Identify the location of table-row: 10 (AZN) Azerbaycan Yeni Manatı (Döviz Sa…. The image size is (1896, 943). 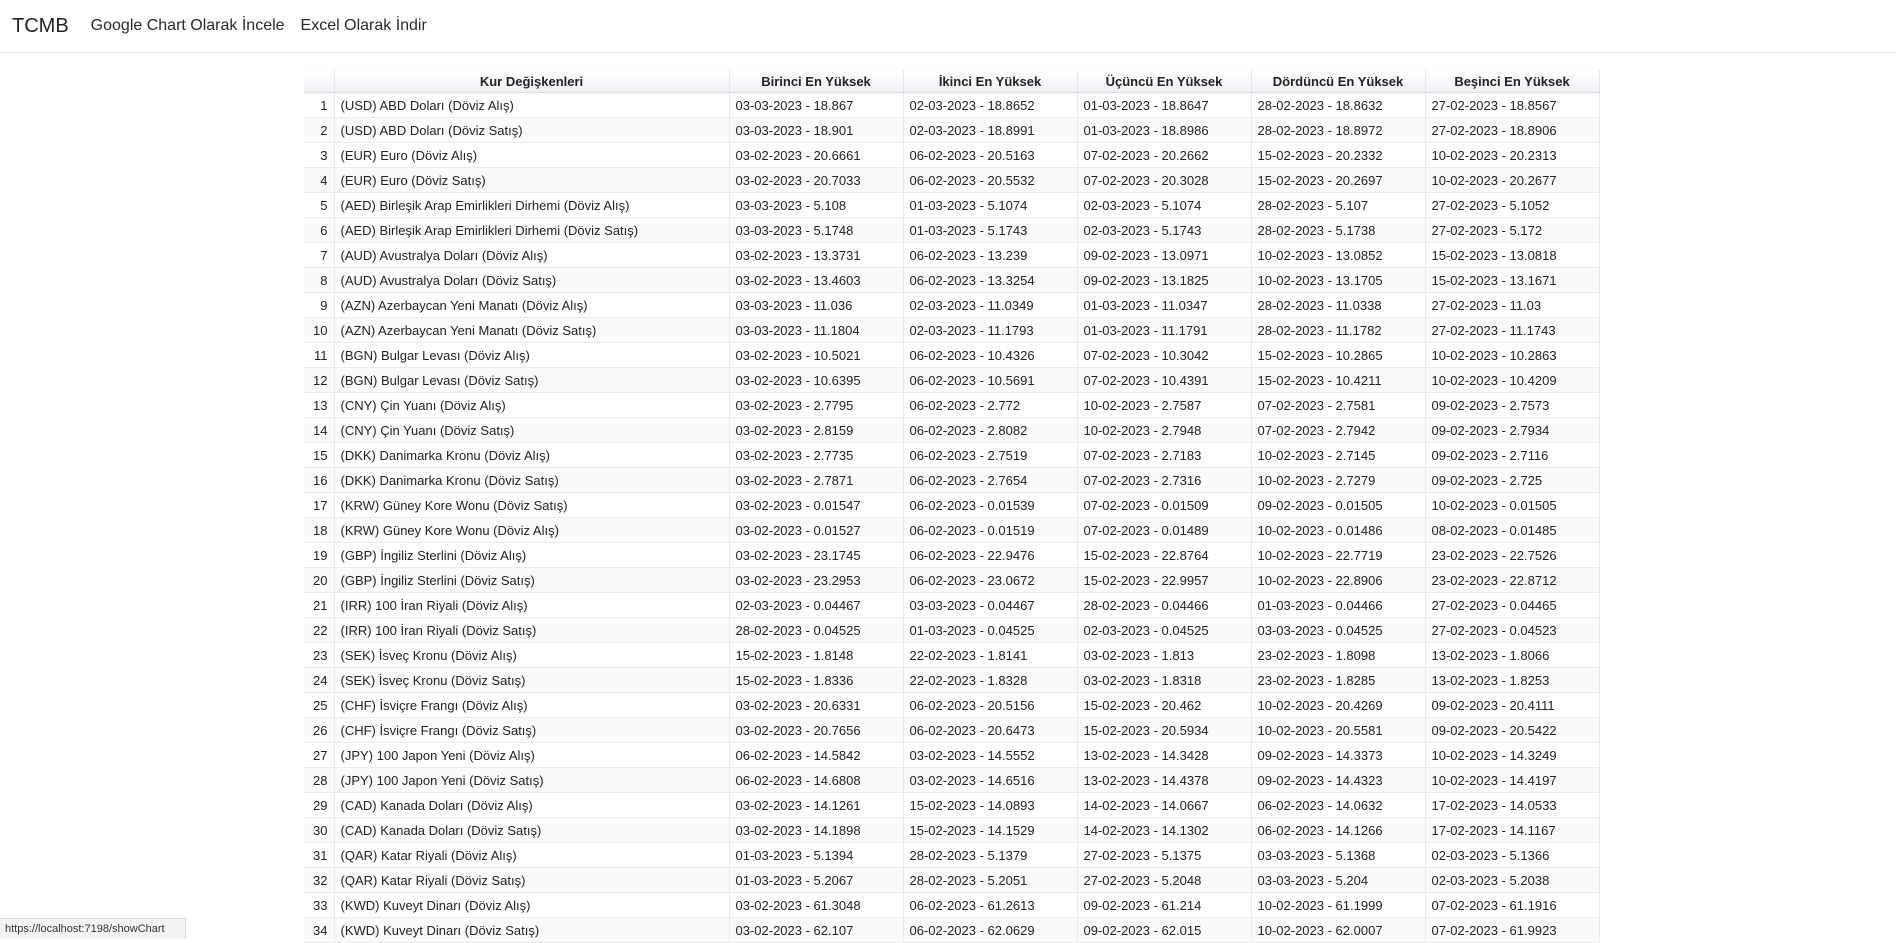
(952, 330).